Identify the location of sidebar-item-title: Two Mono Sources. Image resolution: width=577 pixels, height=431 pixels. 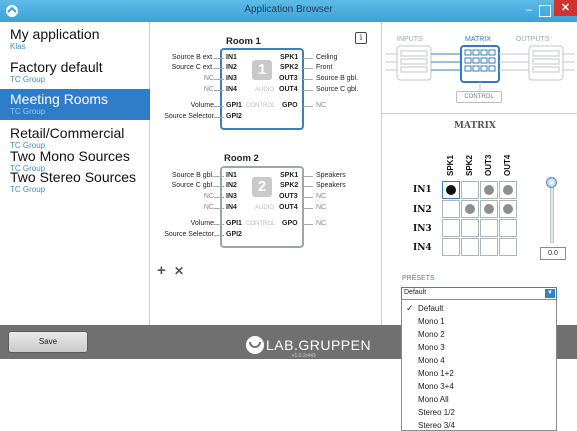
(70, 156).